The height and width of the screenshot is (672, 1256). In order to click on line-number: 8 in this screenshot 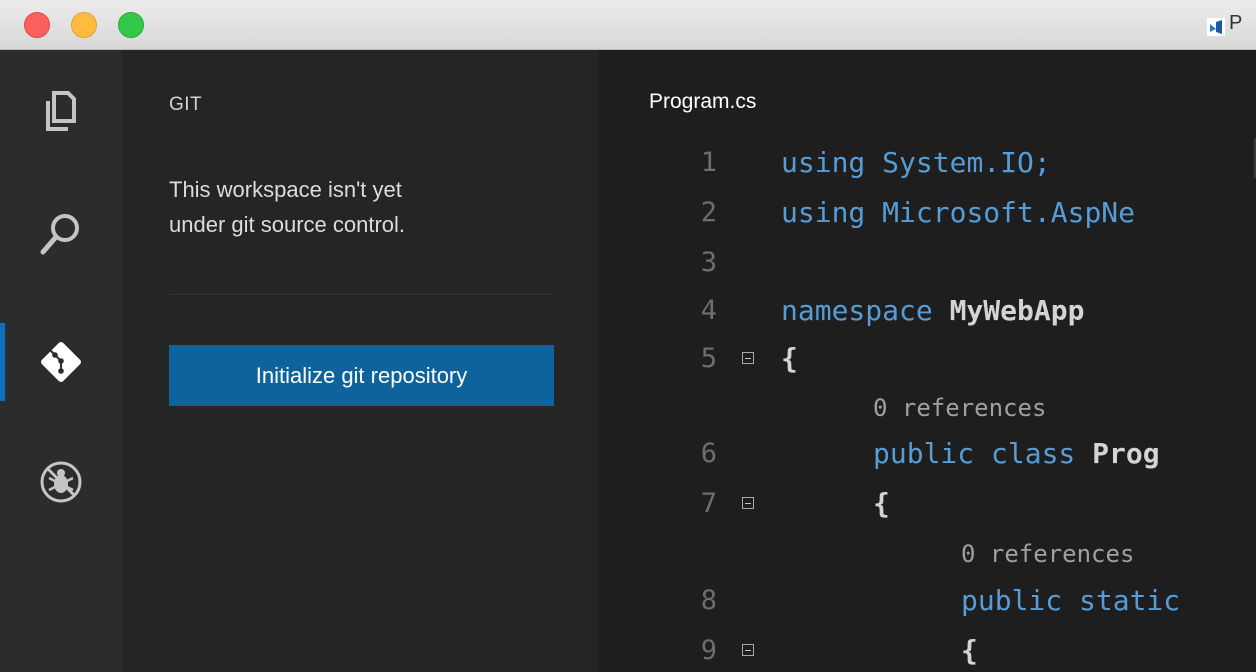, I will do `click(708, 600)`.